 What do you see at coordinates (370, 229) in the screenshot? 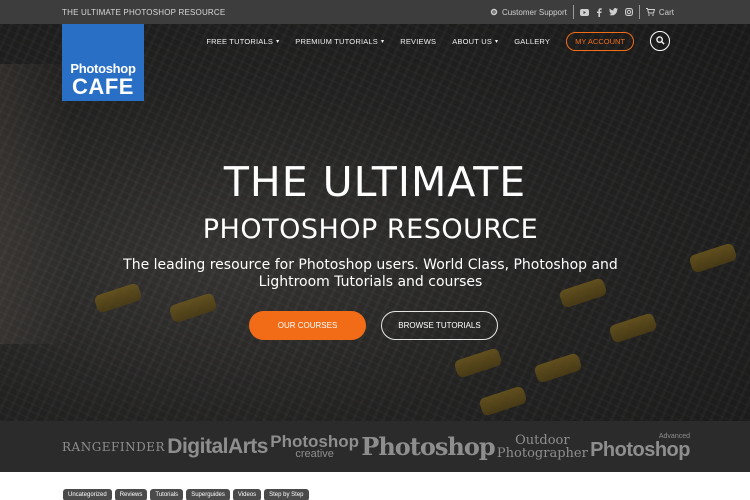
I see `hero-subtitle: PHOTOSHOP RESOURCE` at bounding box center [370, 229].